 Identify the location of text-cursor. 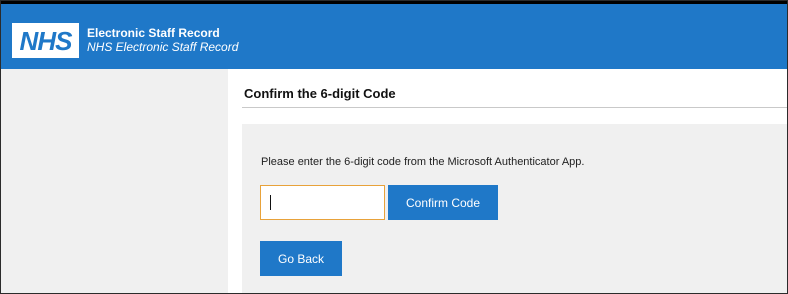
(270, 202).